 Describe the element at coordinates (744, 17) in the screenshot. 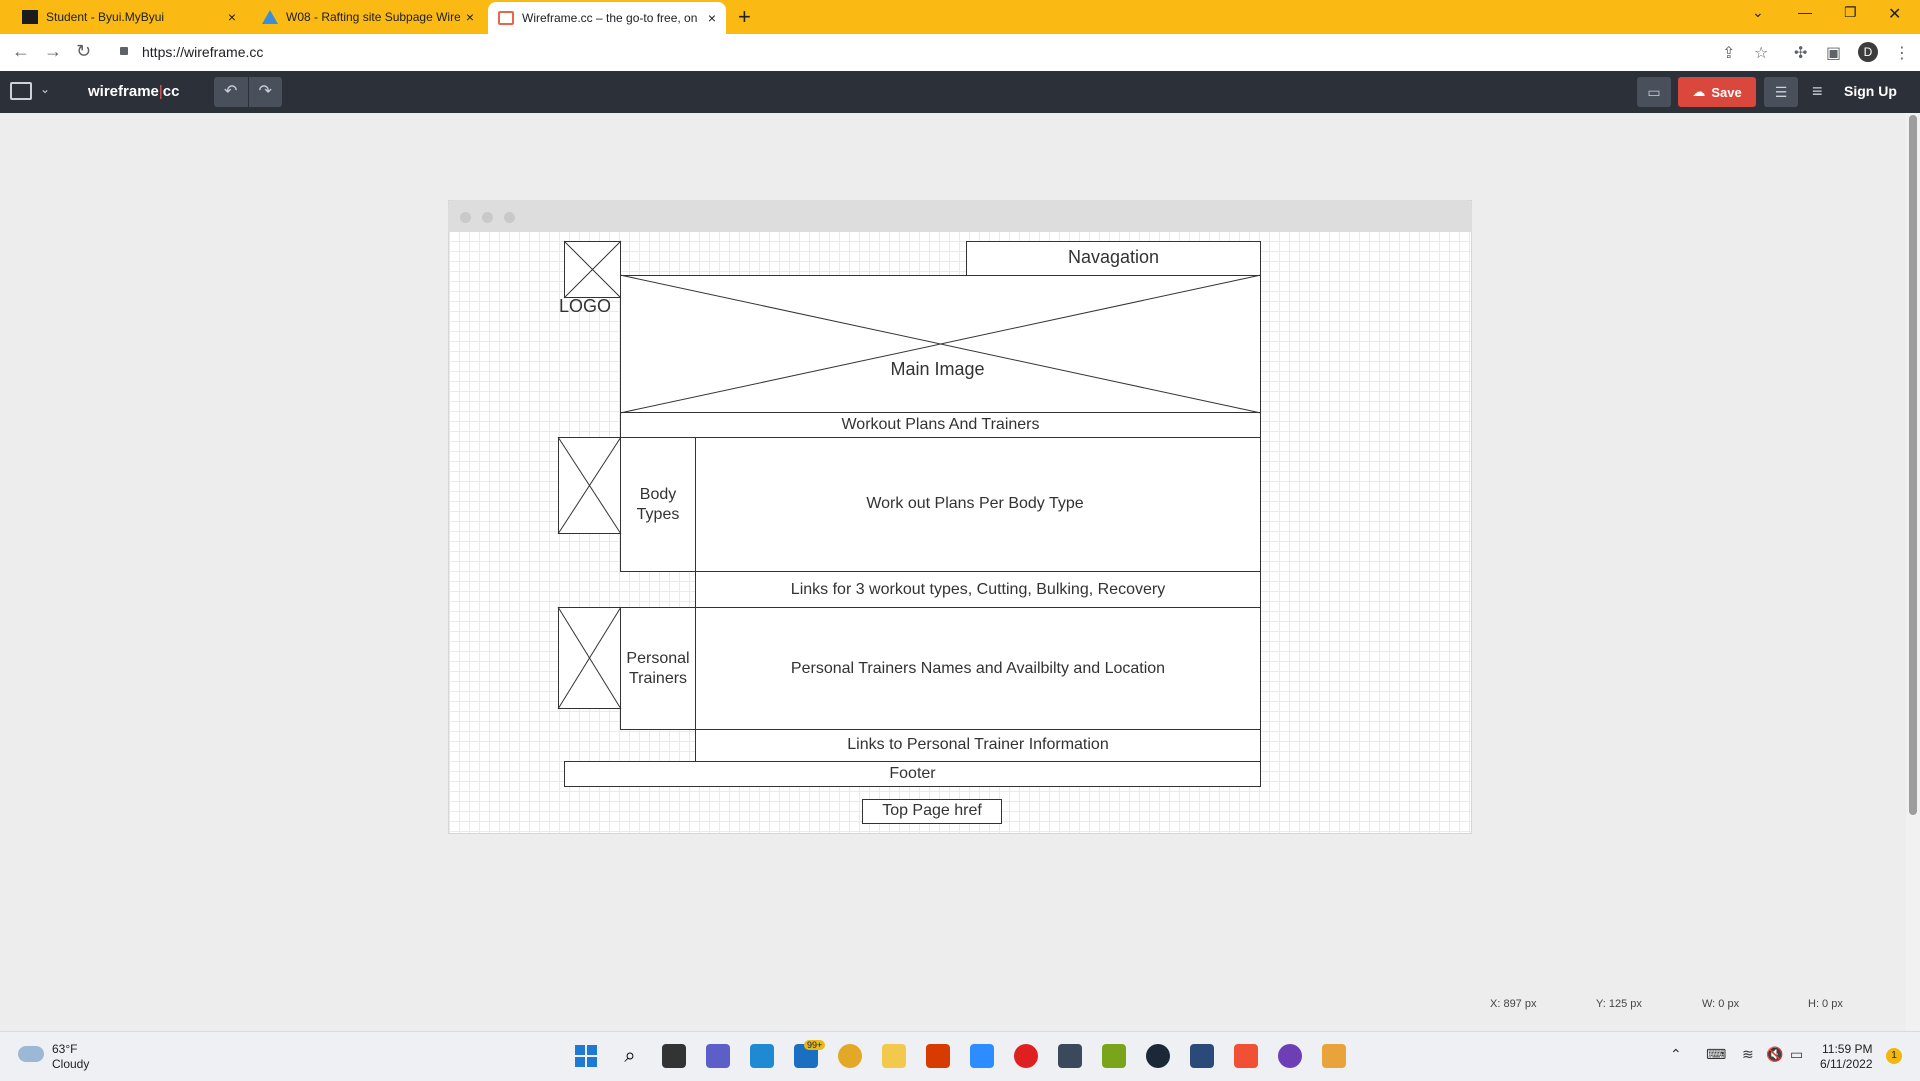

I see `new-tab-button: +` at that location.